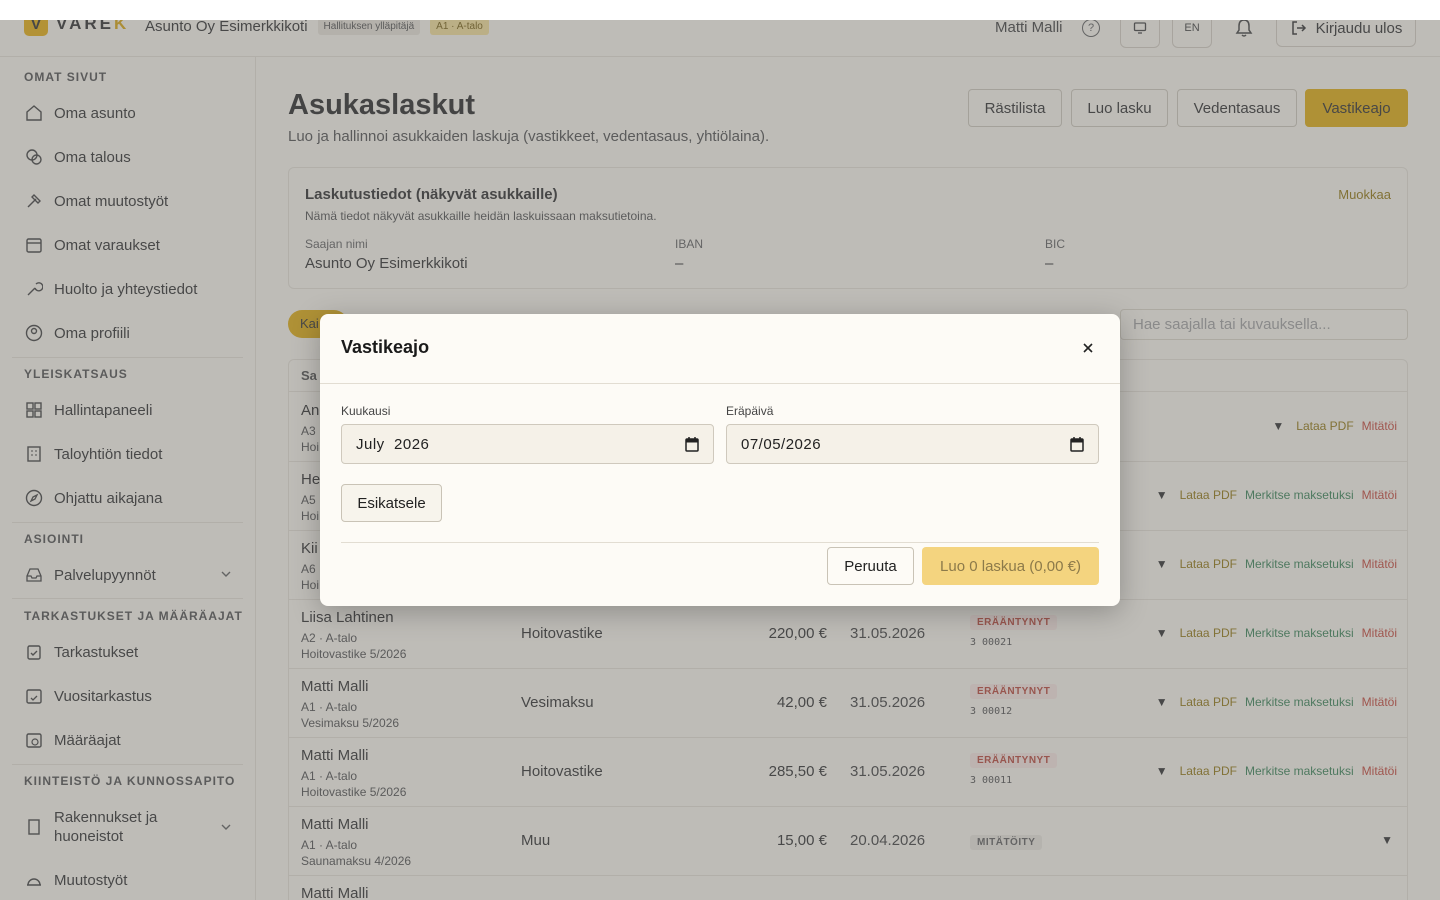  What do you see at coordinates (1088, 348) in the screenshot?
I see `close-icon` at bounding box center [1088, 348].